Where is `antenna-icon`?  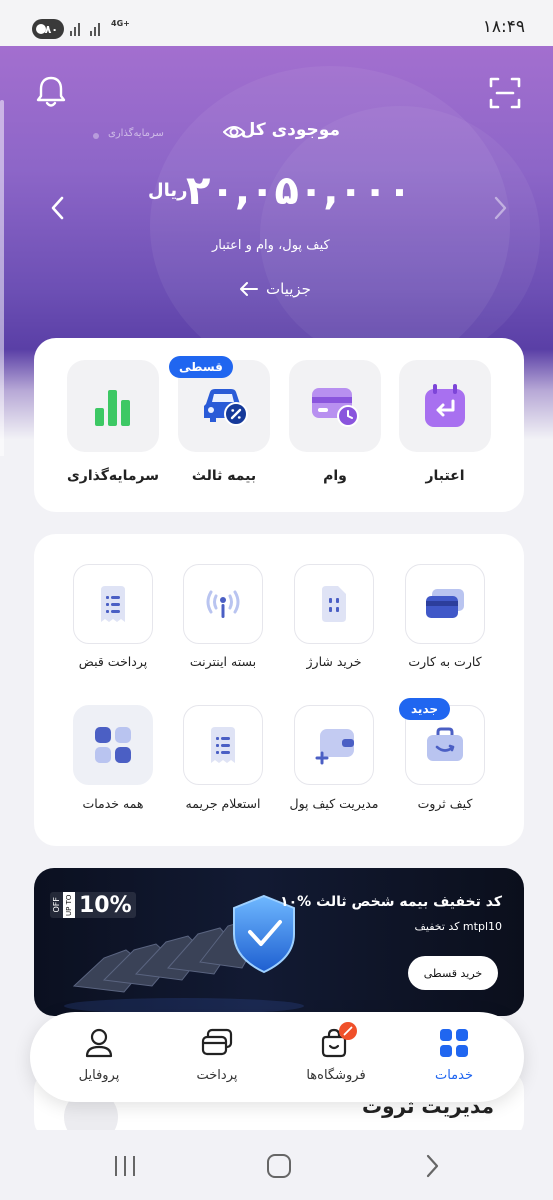 antenna-icon is located at coordinates (223, 604).